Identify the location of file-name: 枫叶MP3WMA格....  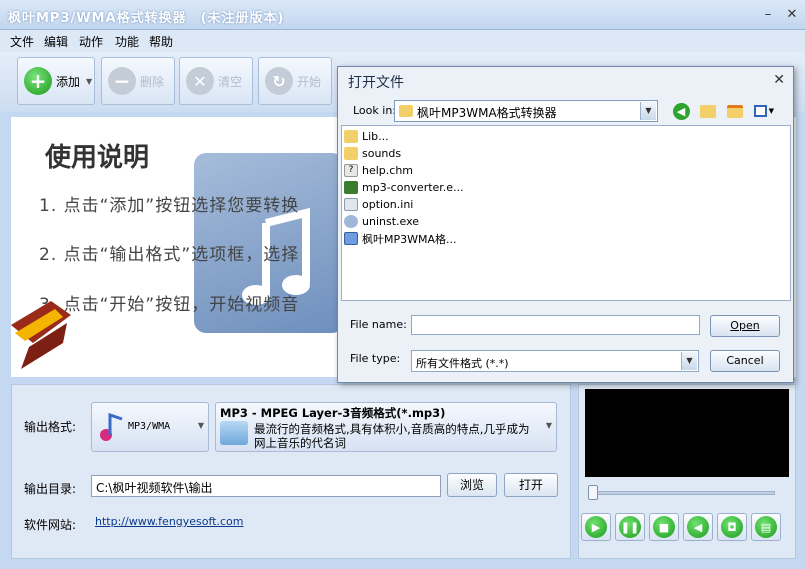
(409, 239).